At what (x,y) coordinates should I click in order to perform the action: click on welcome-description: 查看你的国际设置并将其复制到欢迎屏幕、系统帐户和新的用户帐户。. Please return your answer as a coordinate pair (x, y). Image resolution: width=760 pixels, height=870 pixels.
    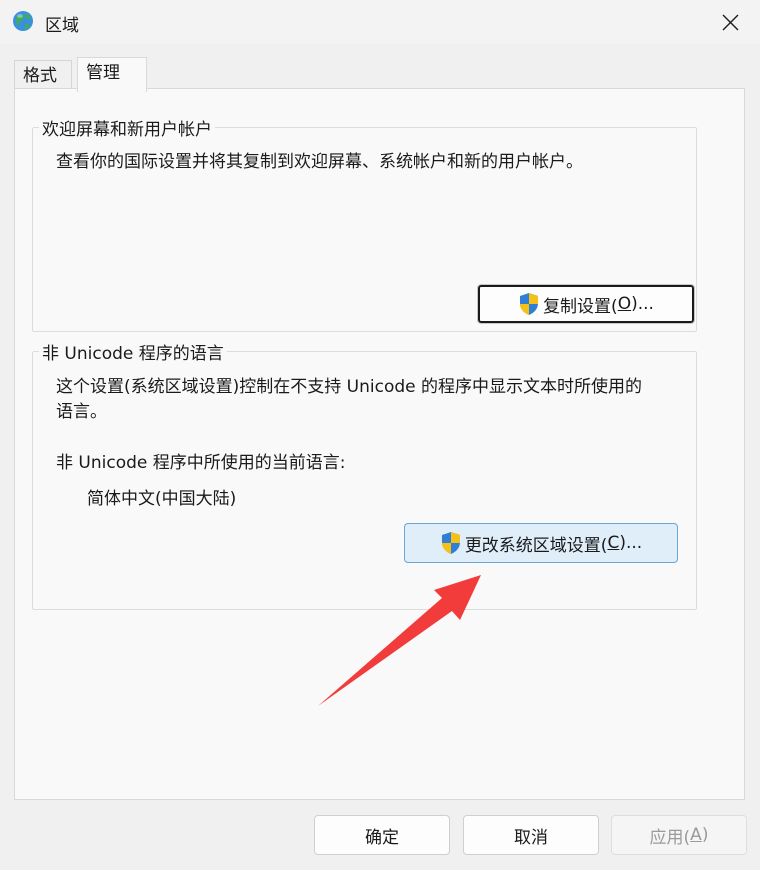
    Looking at the image, I should click on (319, 162).